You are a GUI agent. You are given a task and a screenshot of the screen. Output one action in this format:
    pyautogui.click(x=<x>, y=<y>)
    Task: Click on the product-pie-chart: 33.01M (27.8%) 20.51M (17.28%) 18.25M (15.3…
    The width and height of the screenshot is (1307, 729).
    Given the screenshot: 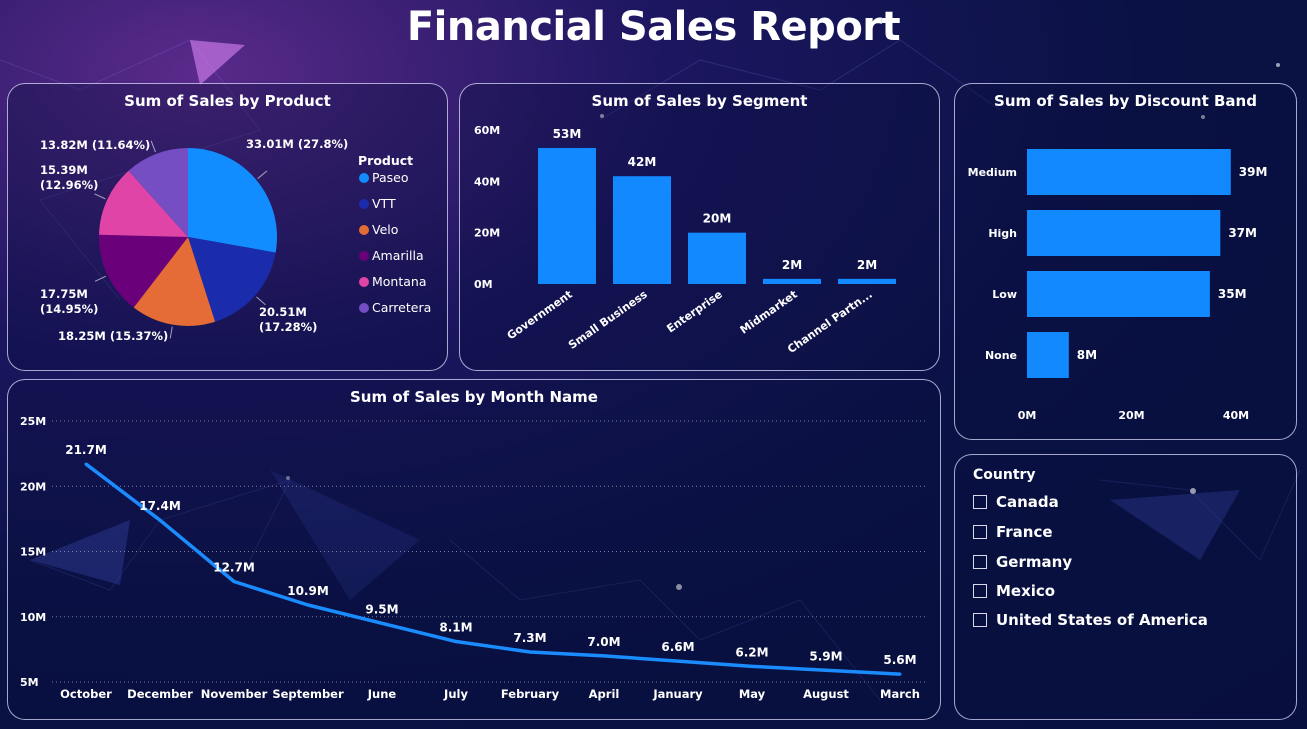 What is the action you would take?
    pyautogui.click(x=235, y=240)
    